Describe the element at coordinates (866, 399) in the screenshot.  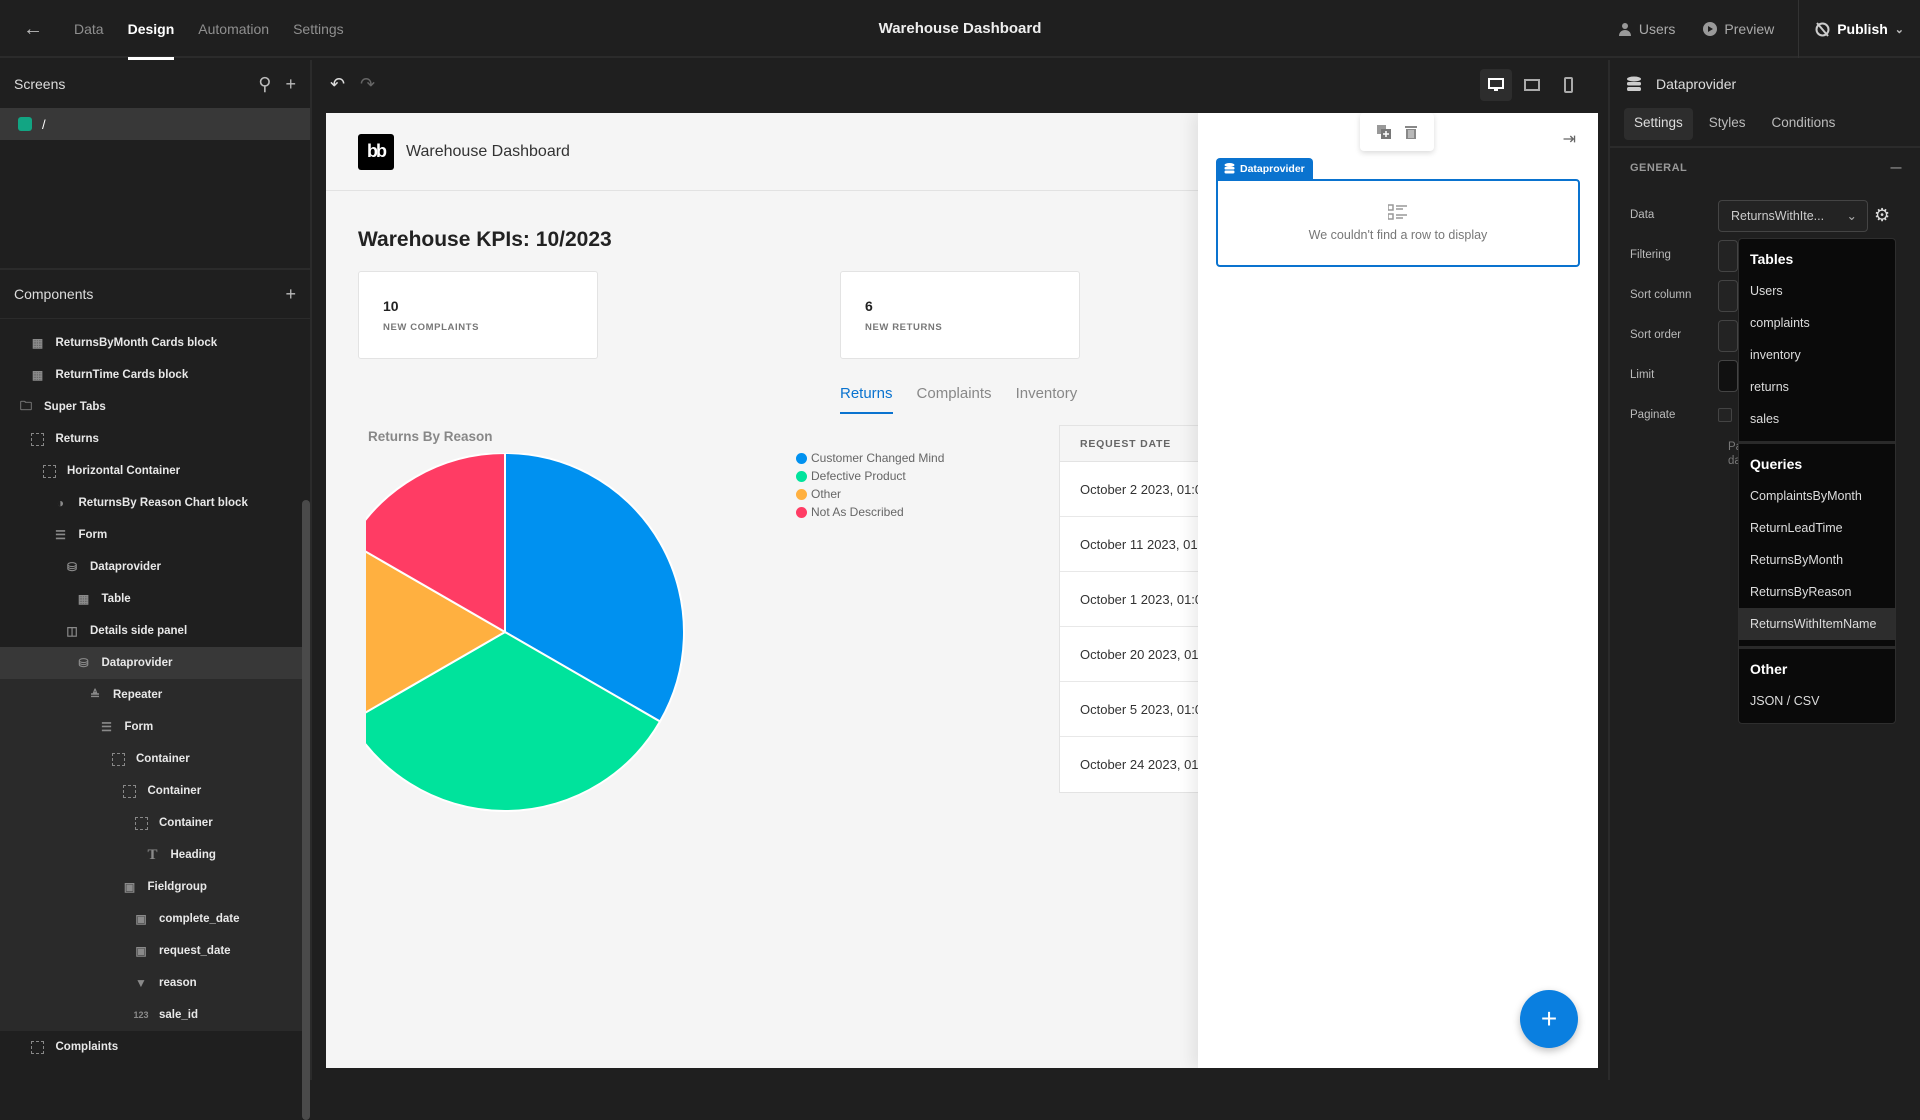
I see `tab-returns: Returns` at that location.